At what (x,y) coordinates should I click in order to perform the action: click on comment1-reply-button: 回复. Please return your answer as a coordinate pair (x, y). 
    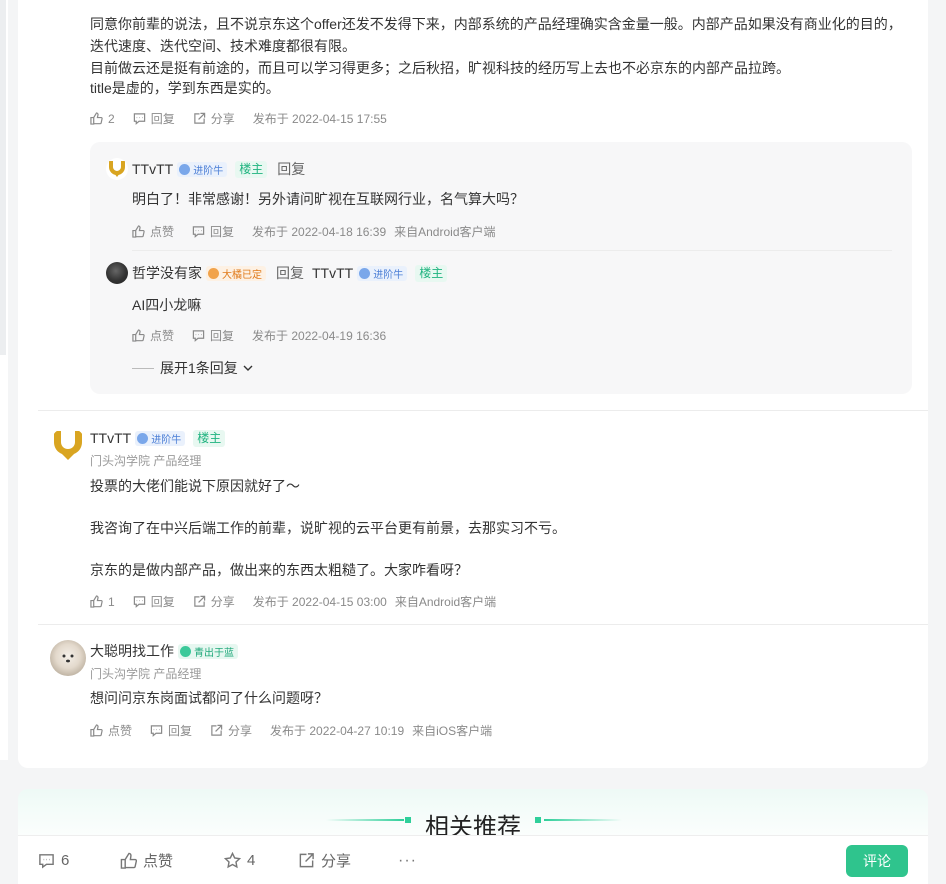
    Looking at the image, I should click on (154, 118).